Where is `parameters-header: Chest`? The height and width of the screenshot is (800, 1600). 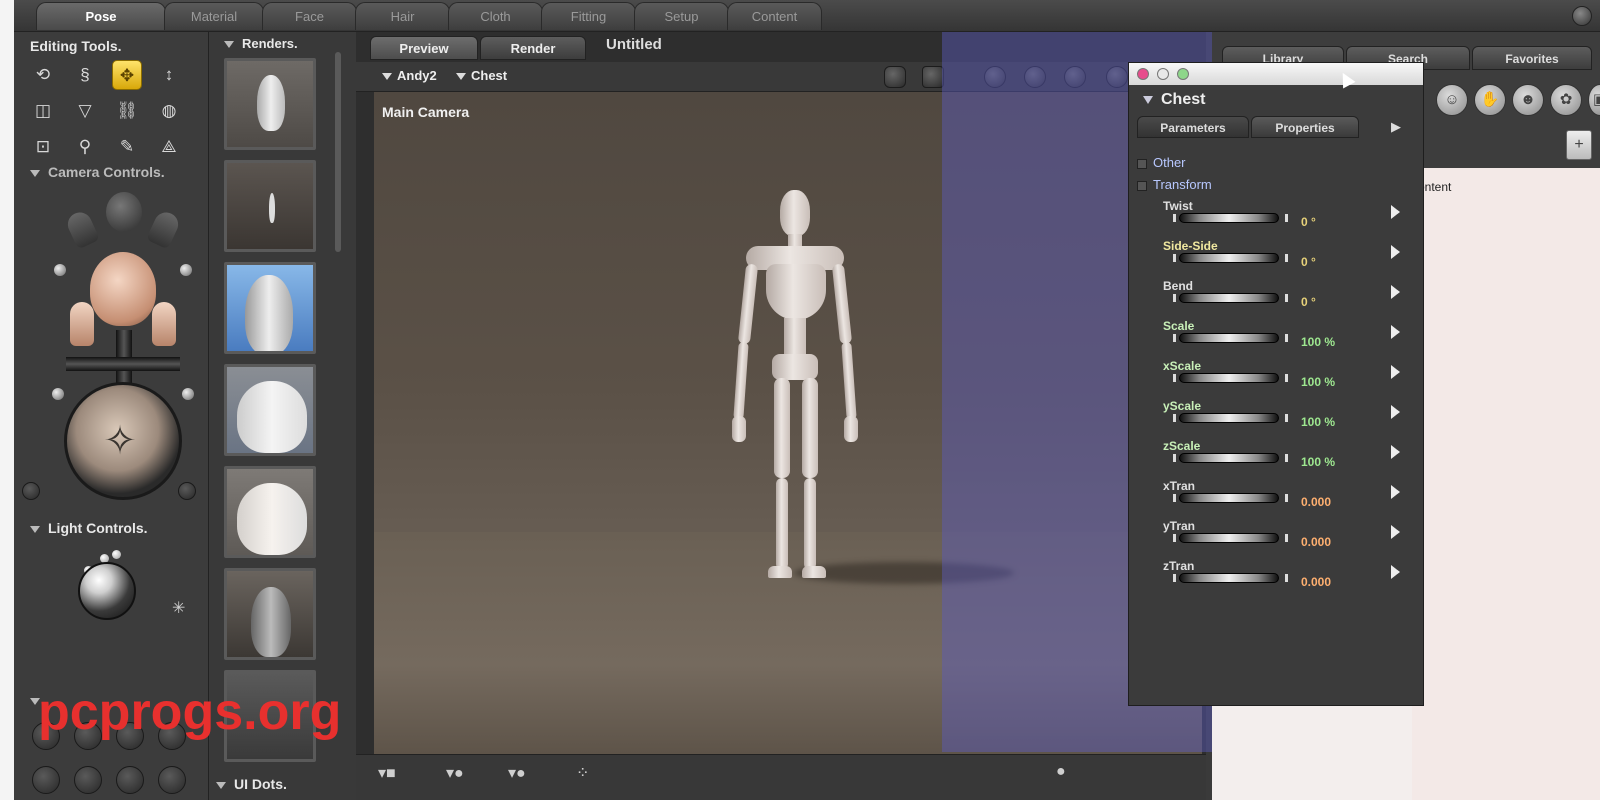 parameters-header: Chest is located at coordinates (1174, 100).